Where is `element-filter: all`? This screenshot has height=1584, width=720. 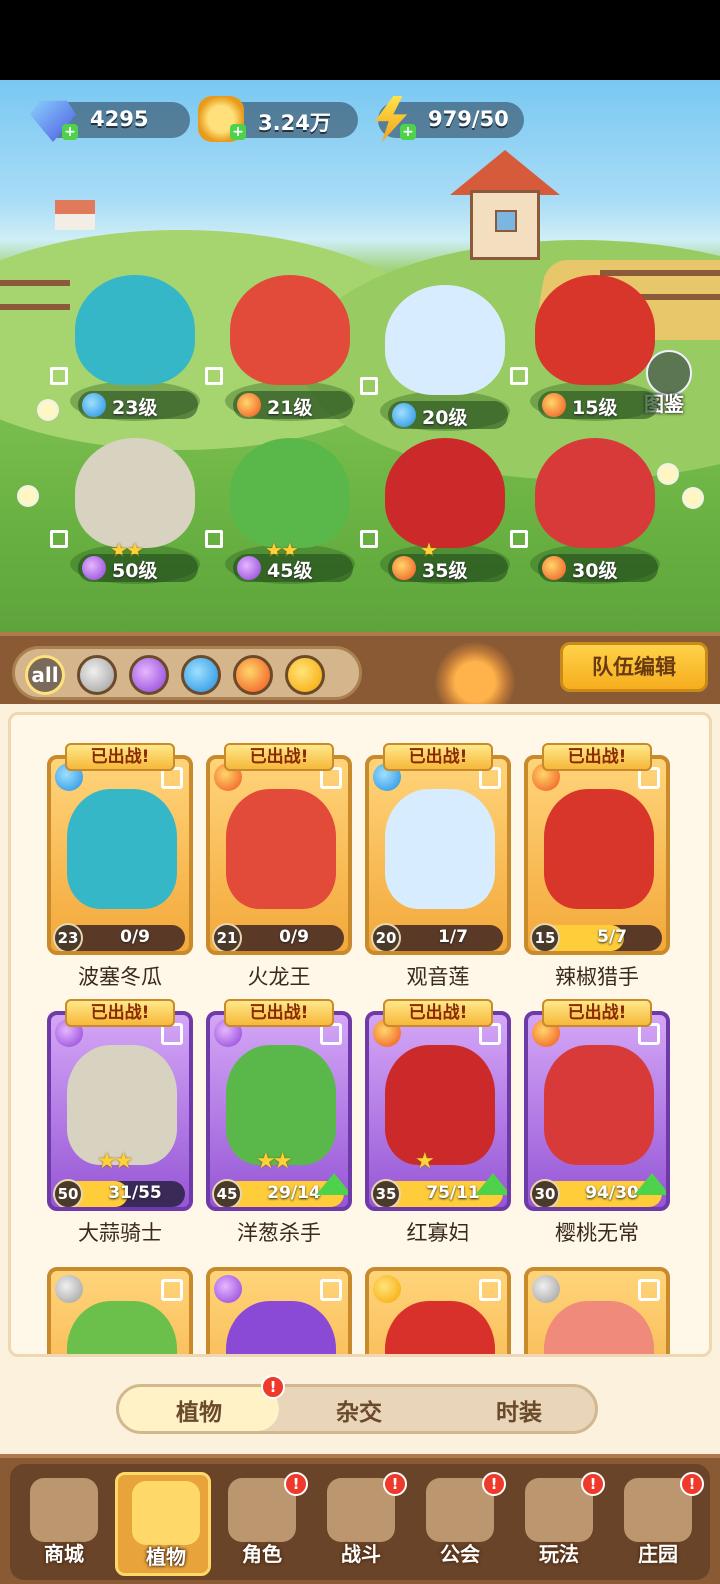 element-filter: all is located at coordinates (187, 673).